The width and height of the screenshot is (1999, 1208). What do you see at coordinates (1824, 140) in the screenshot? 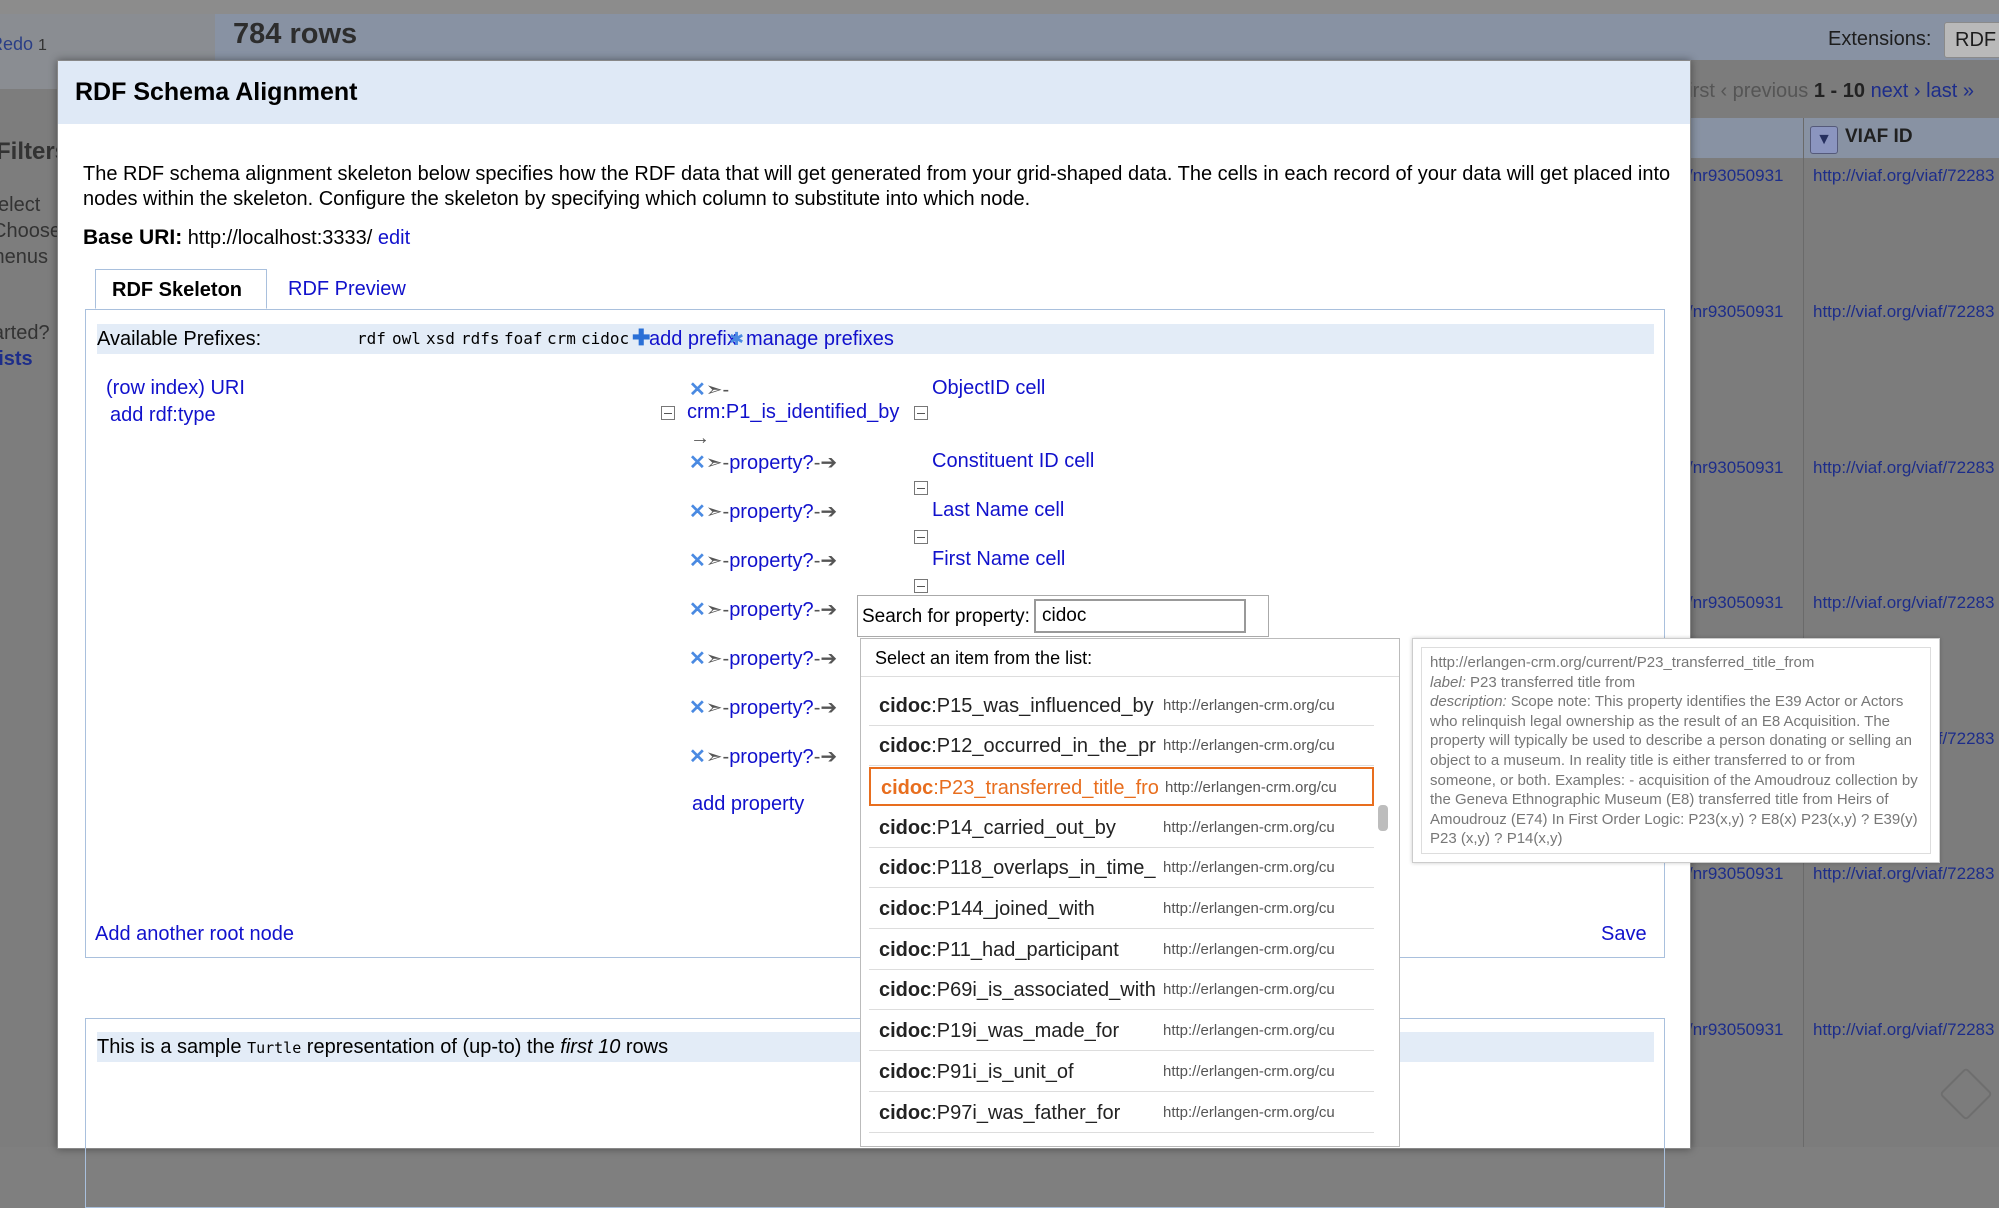
I see `column-menu-dropdown-icon: ▼` at bounding box center [1824, 140].